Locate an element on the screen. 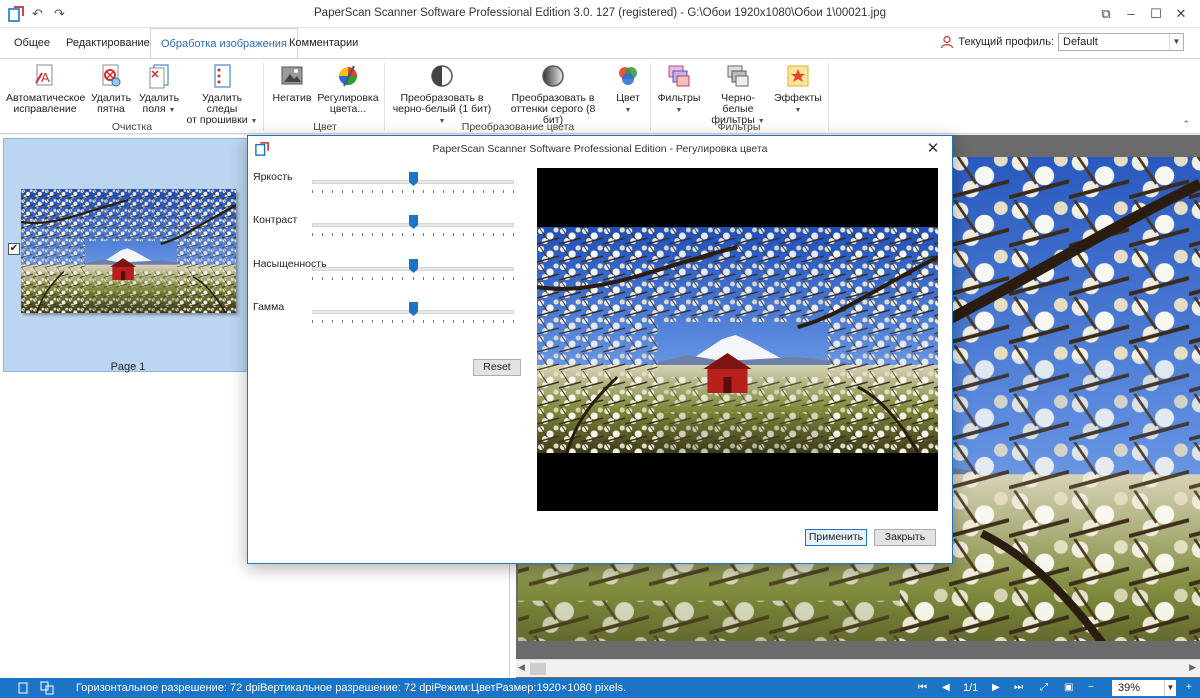 Image resolution: width=1200 pixels, height=698 pixels. tab-comments: Комментарии is located at coordinates (323, 43).